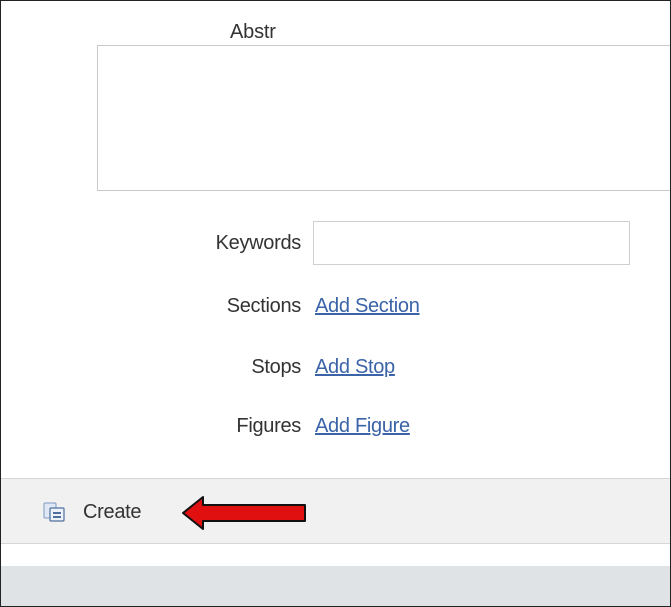 The height and width of the screenshot is (607, 671). I want to click on create-label: Create, so click(112, 511).